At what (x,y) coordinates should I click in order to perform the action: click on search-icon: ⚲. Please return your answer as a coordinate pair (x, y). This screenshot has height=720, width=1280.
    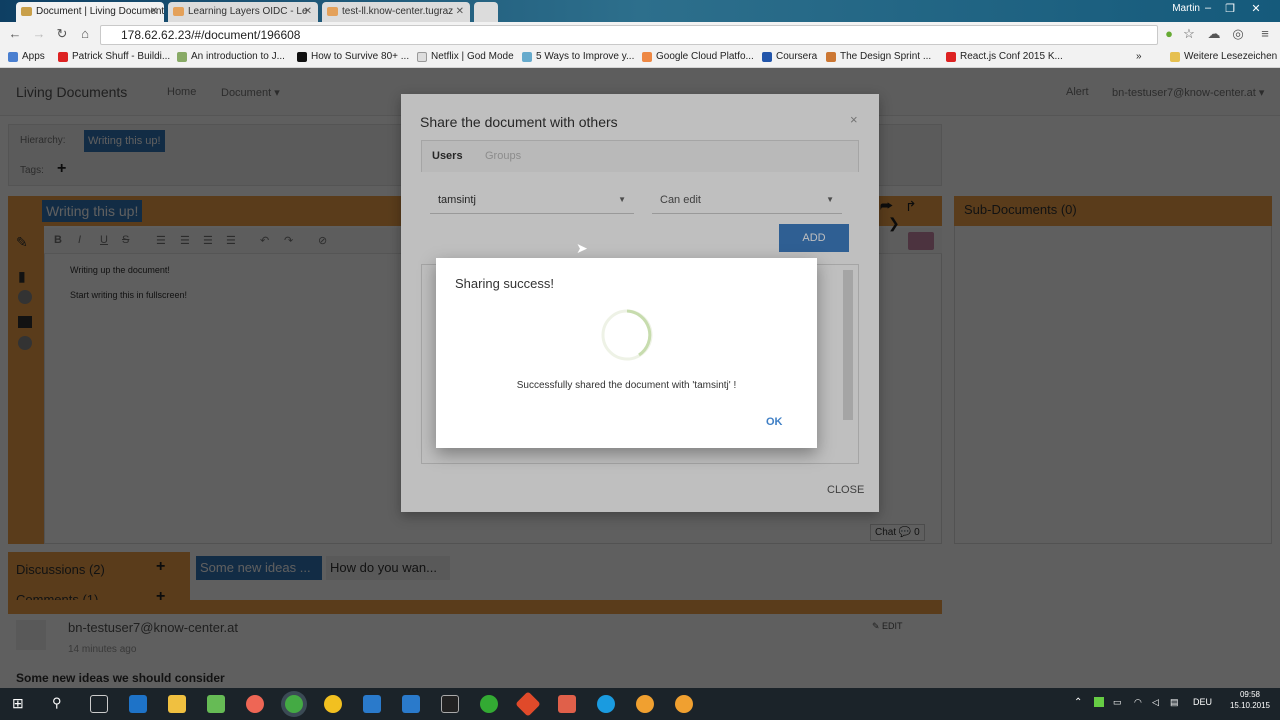
    Looking at the image, I should click on (61, 704).